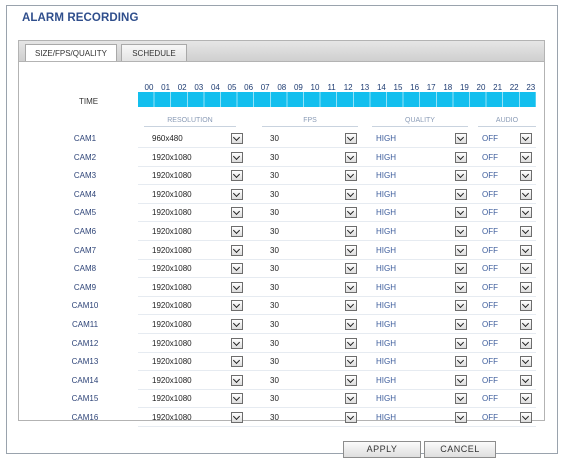 The width and height of the screenshot is (564, 459). I want to click on camera-label: CAM10, so click(85, 306).